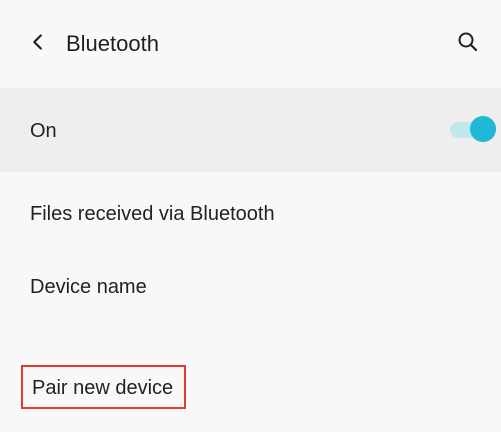  I want to click on device-name-item: Device name, so click(250, 288).